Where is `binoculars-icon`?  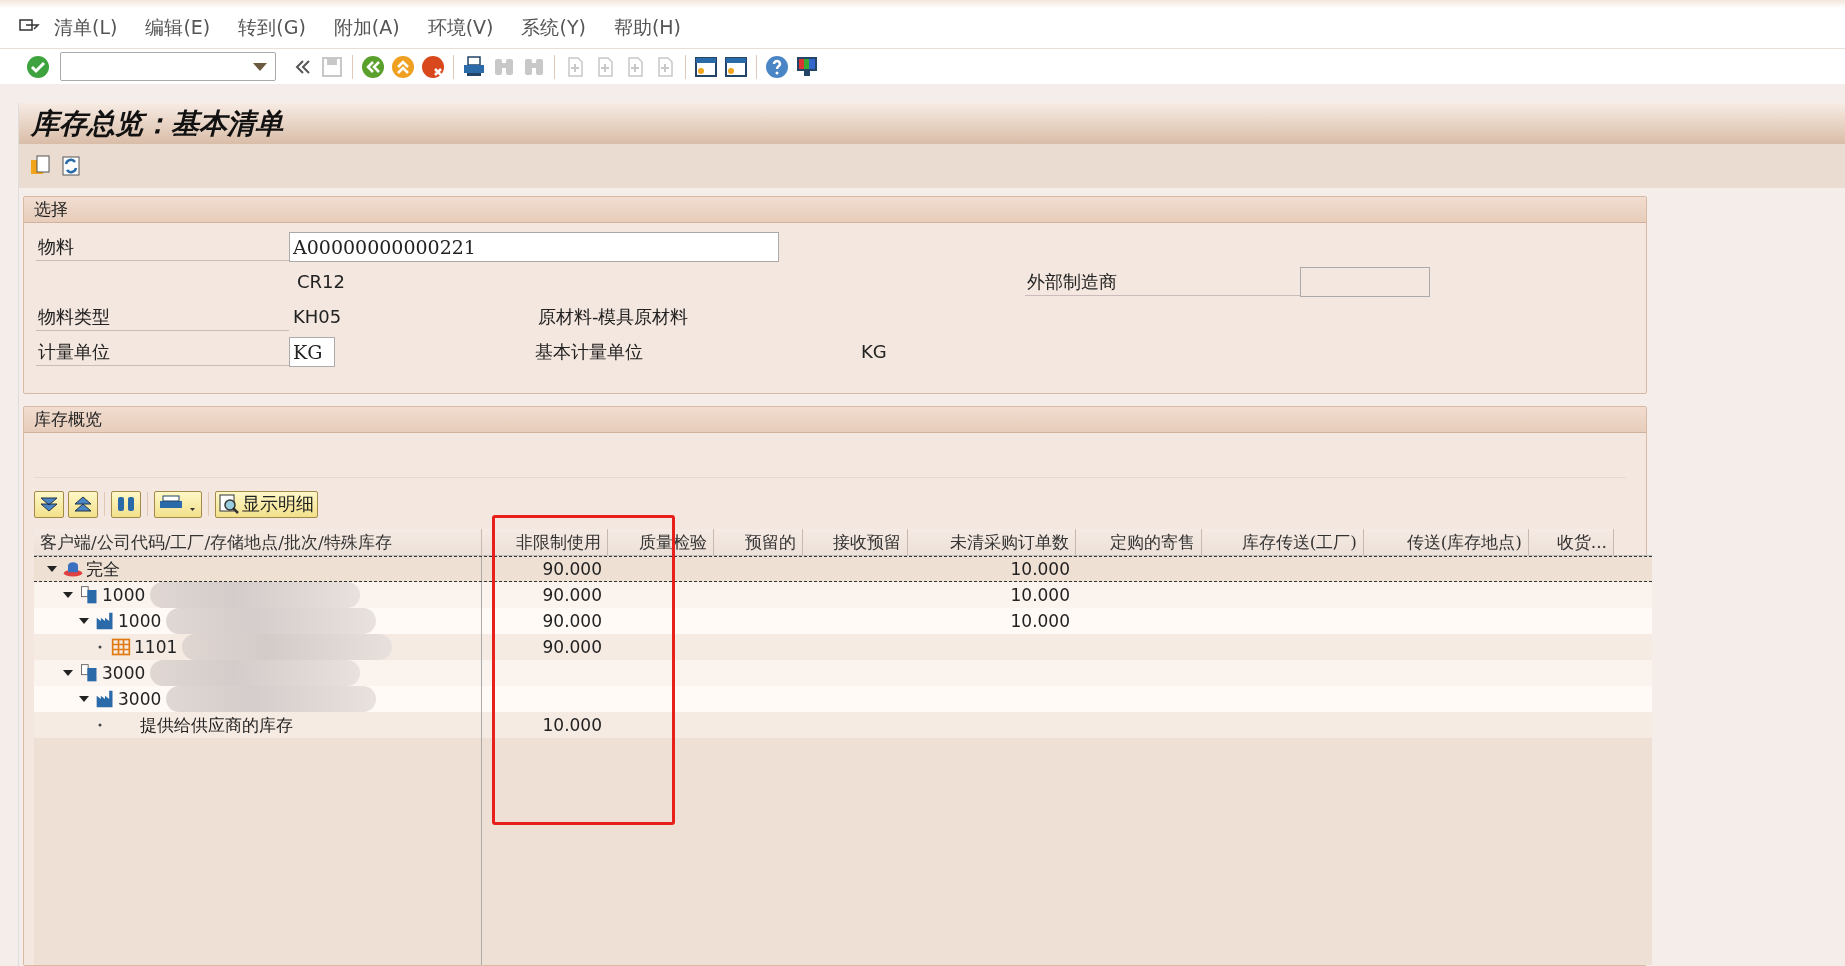 binoculars-icon is located at coordinates (126, 504).